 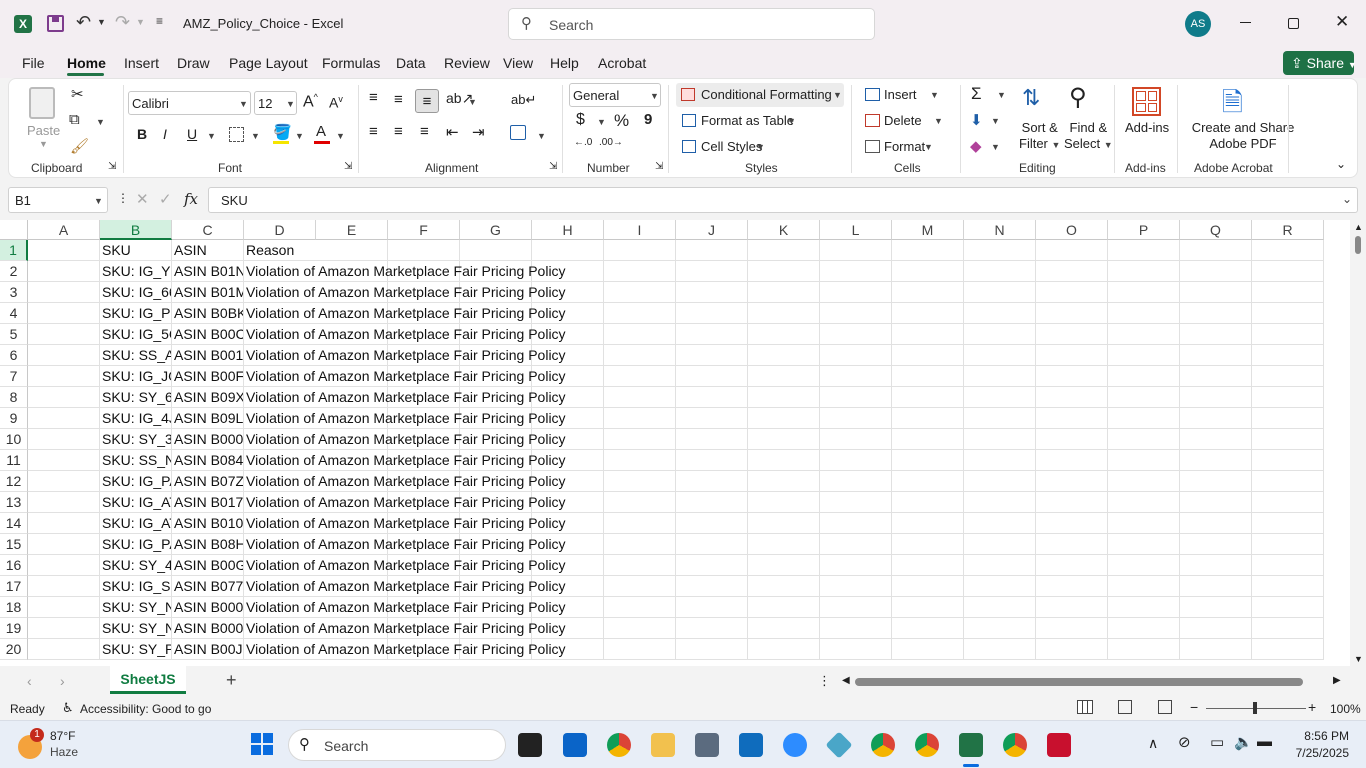 What do you see at coordinates (64, 397) in the screenshot?
I see `cell-a8` at bounding box center [64, 397].